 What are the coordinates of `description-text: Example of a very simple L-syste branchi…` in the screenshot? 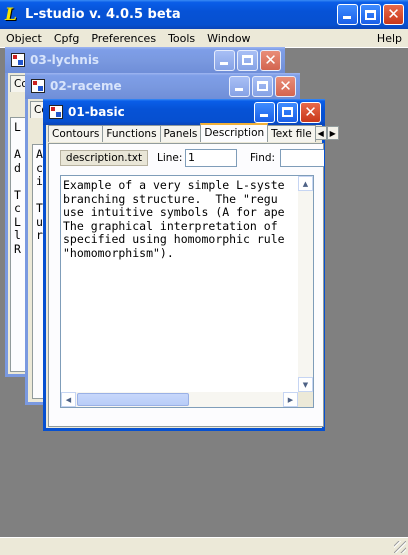 It's located at (174, 219).